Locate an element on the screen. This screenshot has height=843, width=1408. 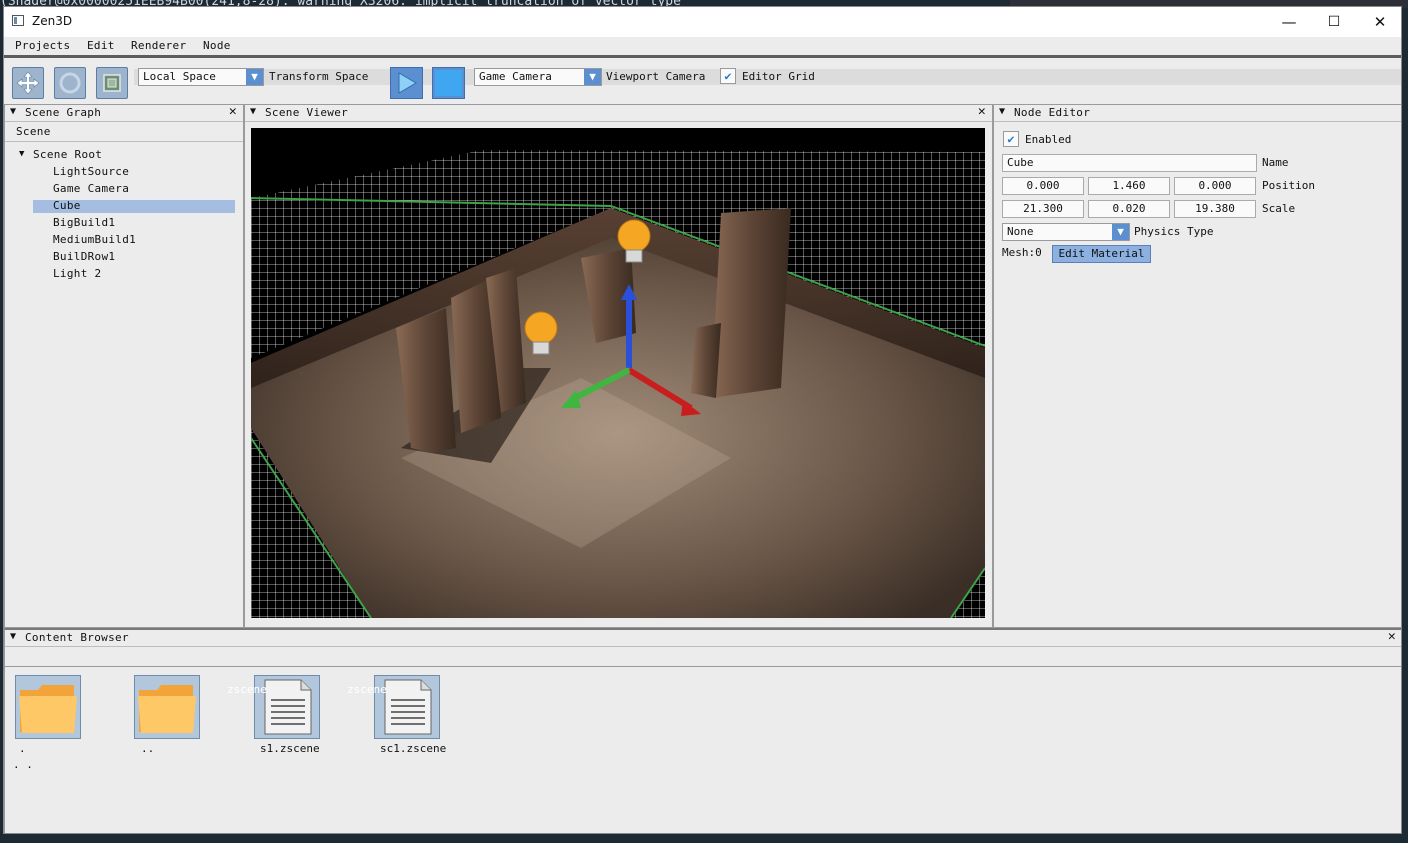
position-y-field: 1.460 is located at coordinates (1129, 186).